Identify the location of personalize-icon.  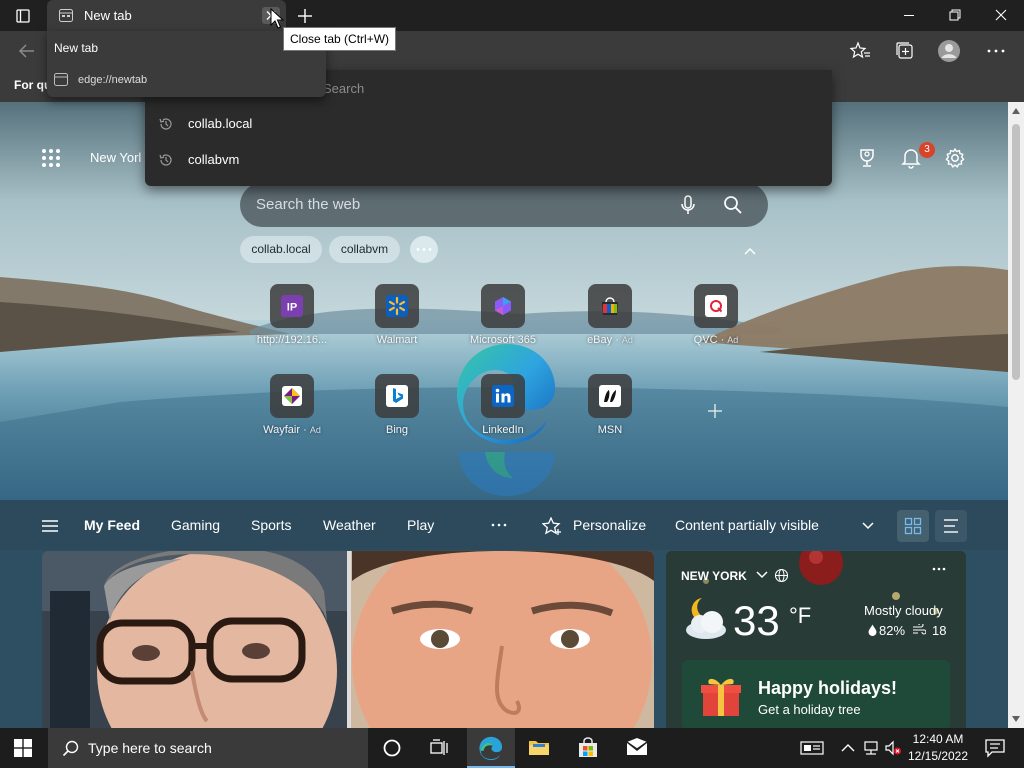
(552, 526).